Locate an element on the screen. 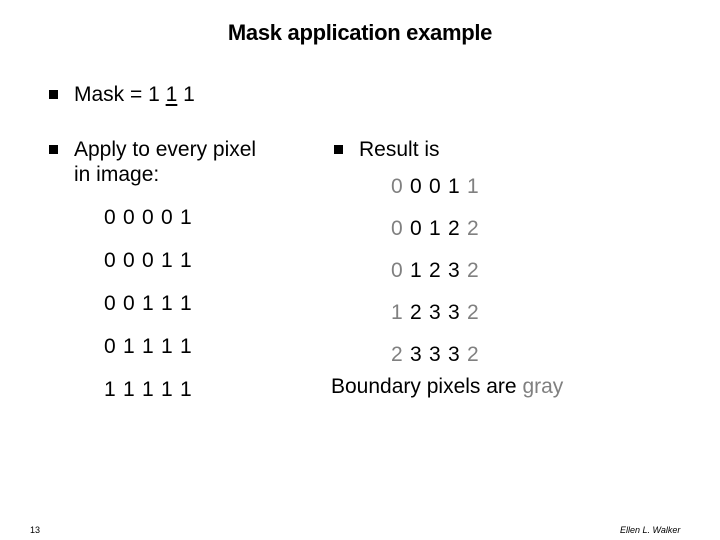 This screenshot has height=540, width=720. result-row: 23332 is located at coordinates (438, 355).